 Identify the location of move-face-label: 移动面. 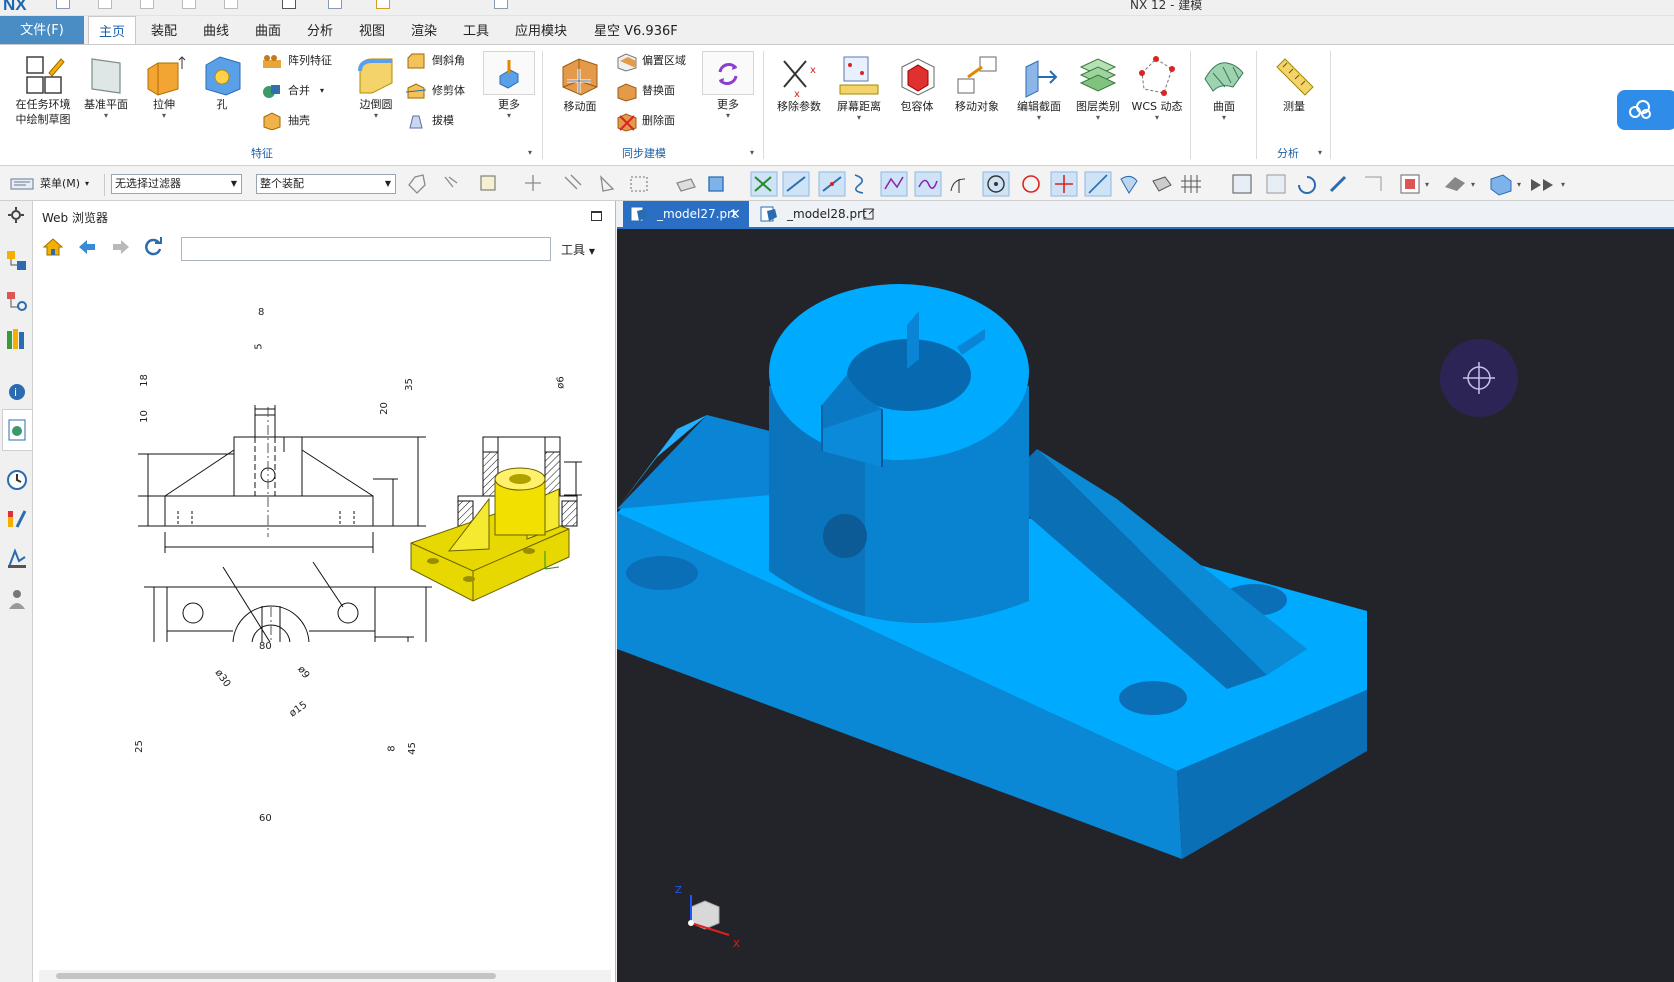
(580, 106).